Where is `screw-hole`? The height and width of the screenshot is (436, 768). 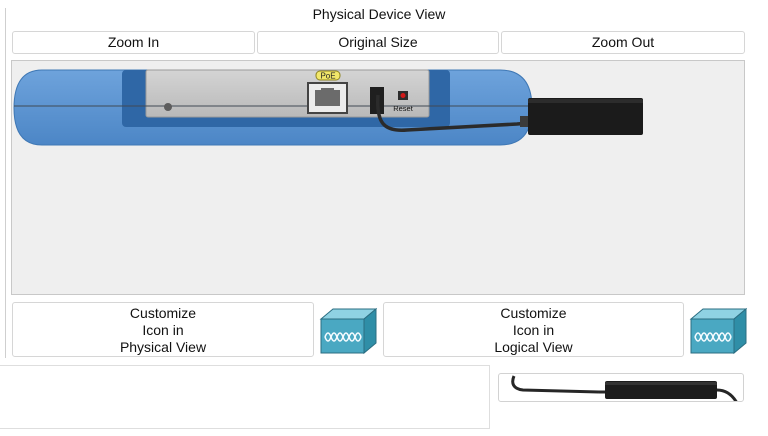
screw-hole is located at coordinates (168, 107).